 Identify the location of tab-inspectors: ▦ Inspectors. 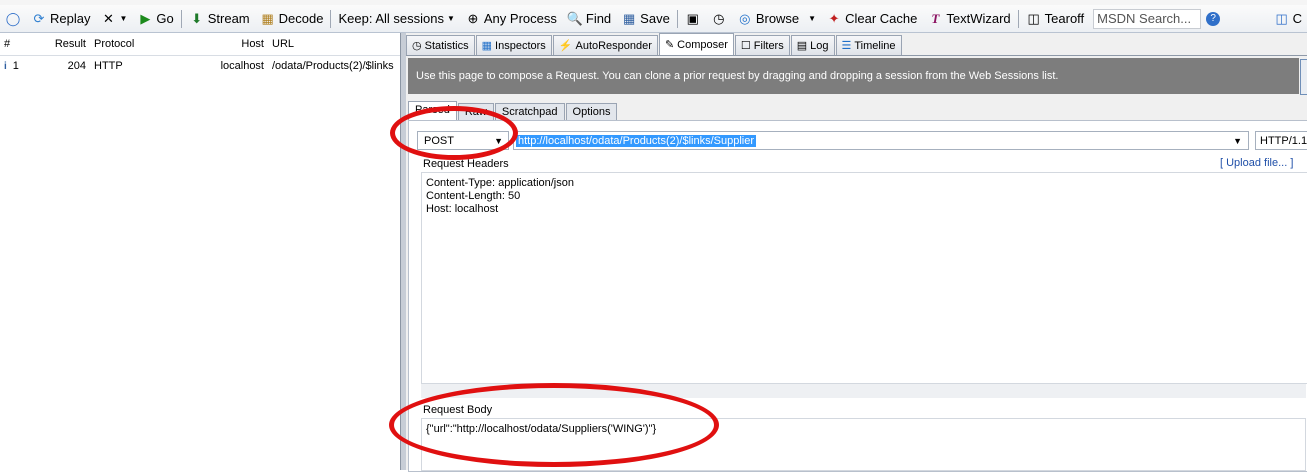
(513, 45).